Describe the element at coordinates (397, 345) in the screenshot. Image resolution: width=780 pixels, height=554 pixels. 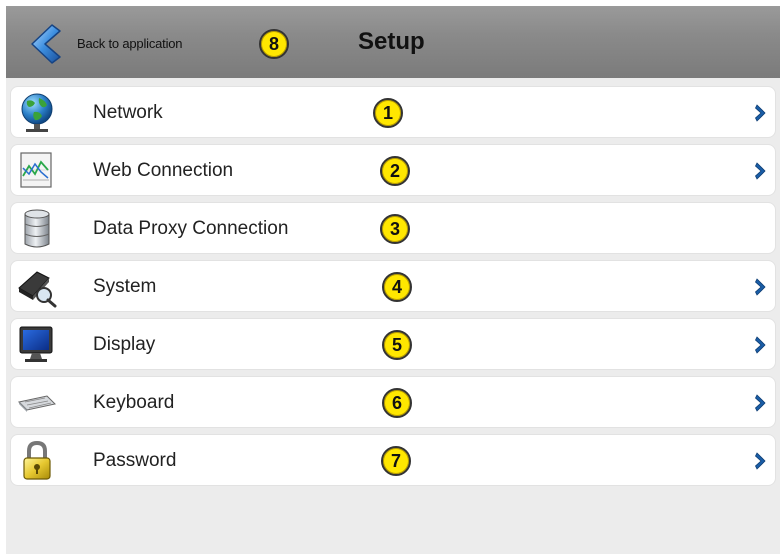
I see `callout-badge-5: 5` at that location.